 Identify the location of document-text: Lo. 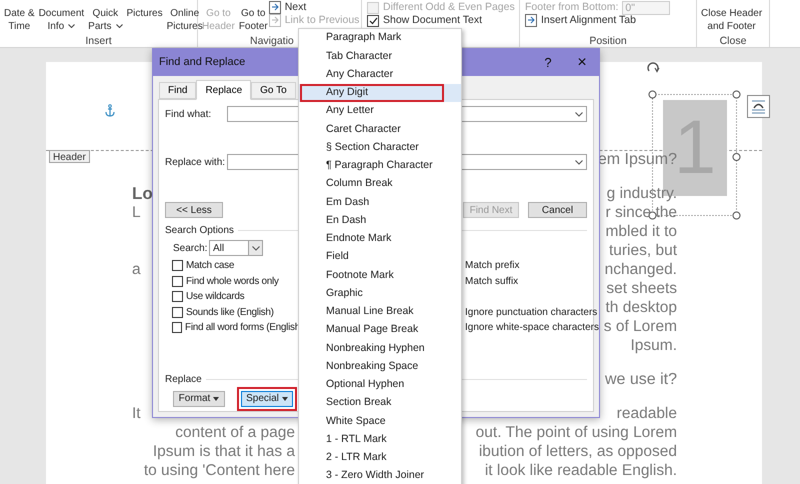
(142, 193).